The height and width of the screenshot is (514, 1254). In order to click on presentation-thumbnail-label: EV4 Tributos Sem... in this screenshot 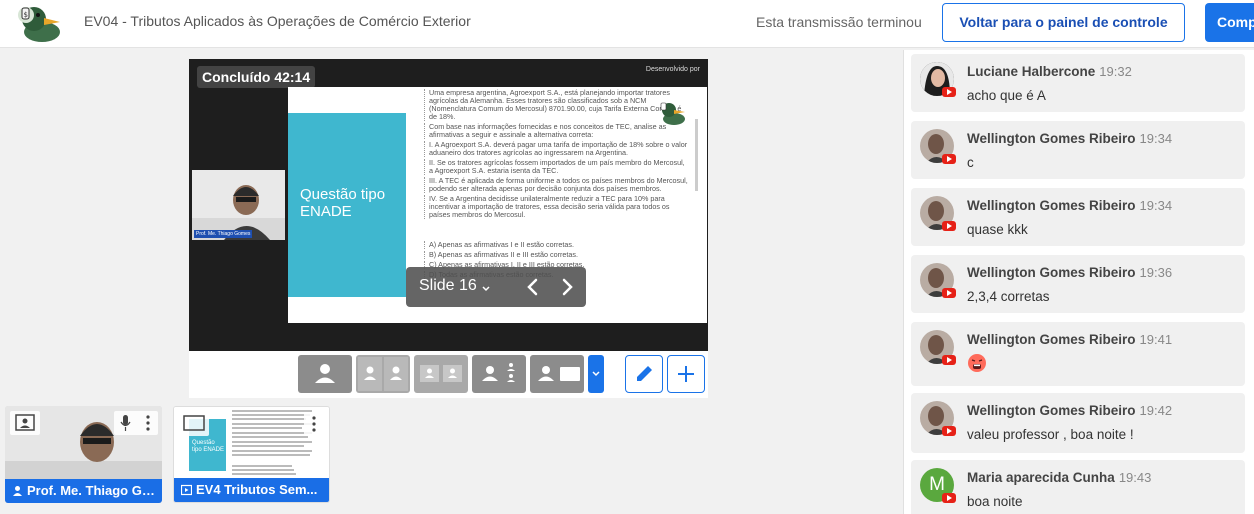, I will do `click(251, 490)`.